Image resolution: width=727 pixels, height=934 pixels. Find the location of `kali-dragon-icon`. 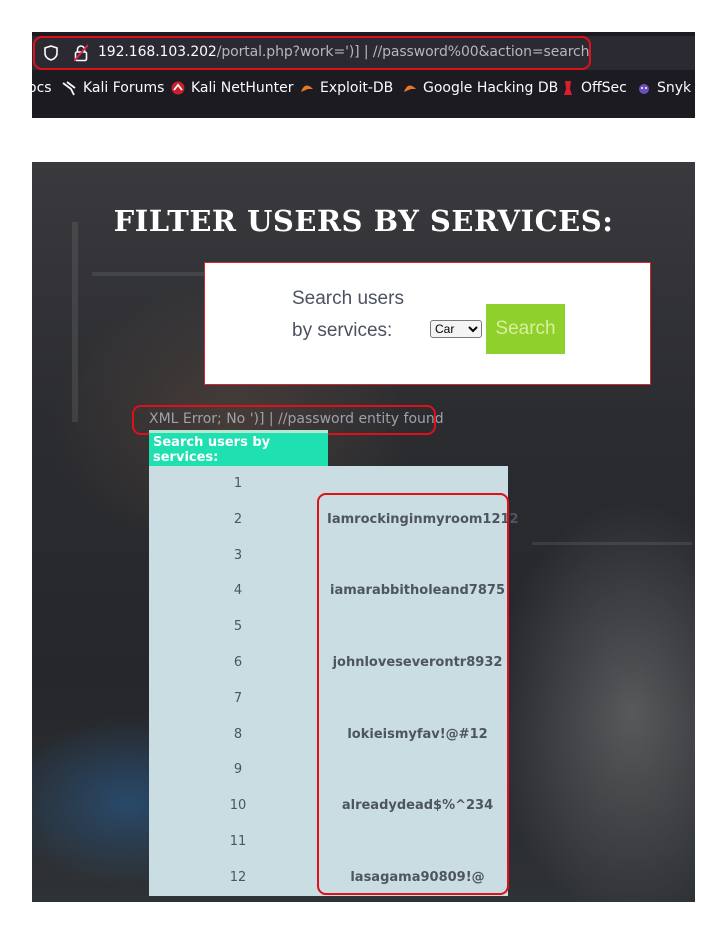

kali-dragon-icon is located at coordinates (69, 88).